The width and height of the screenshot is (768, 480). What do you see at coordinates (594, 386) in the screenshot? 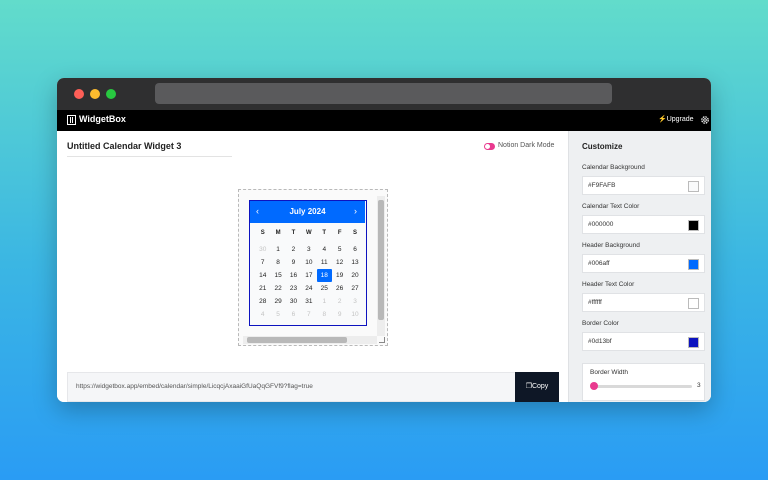
I see `border-width-slider-thumb` at bounding box center [594, 386].